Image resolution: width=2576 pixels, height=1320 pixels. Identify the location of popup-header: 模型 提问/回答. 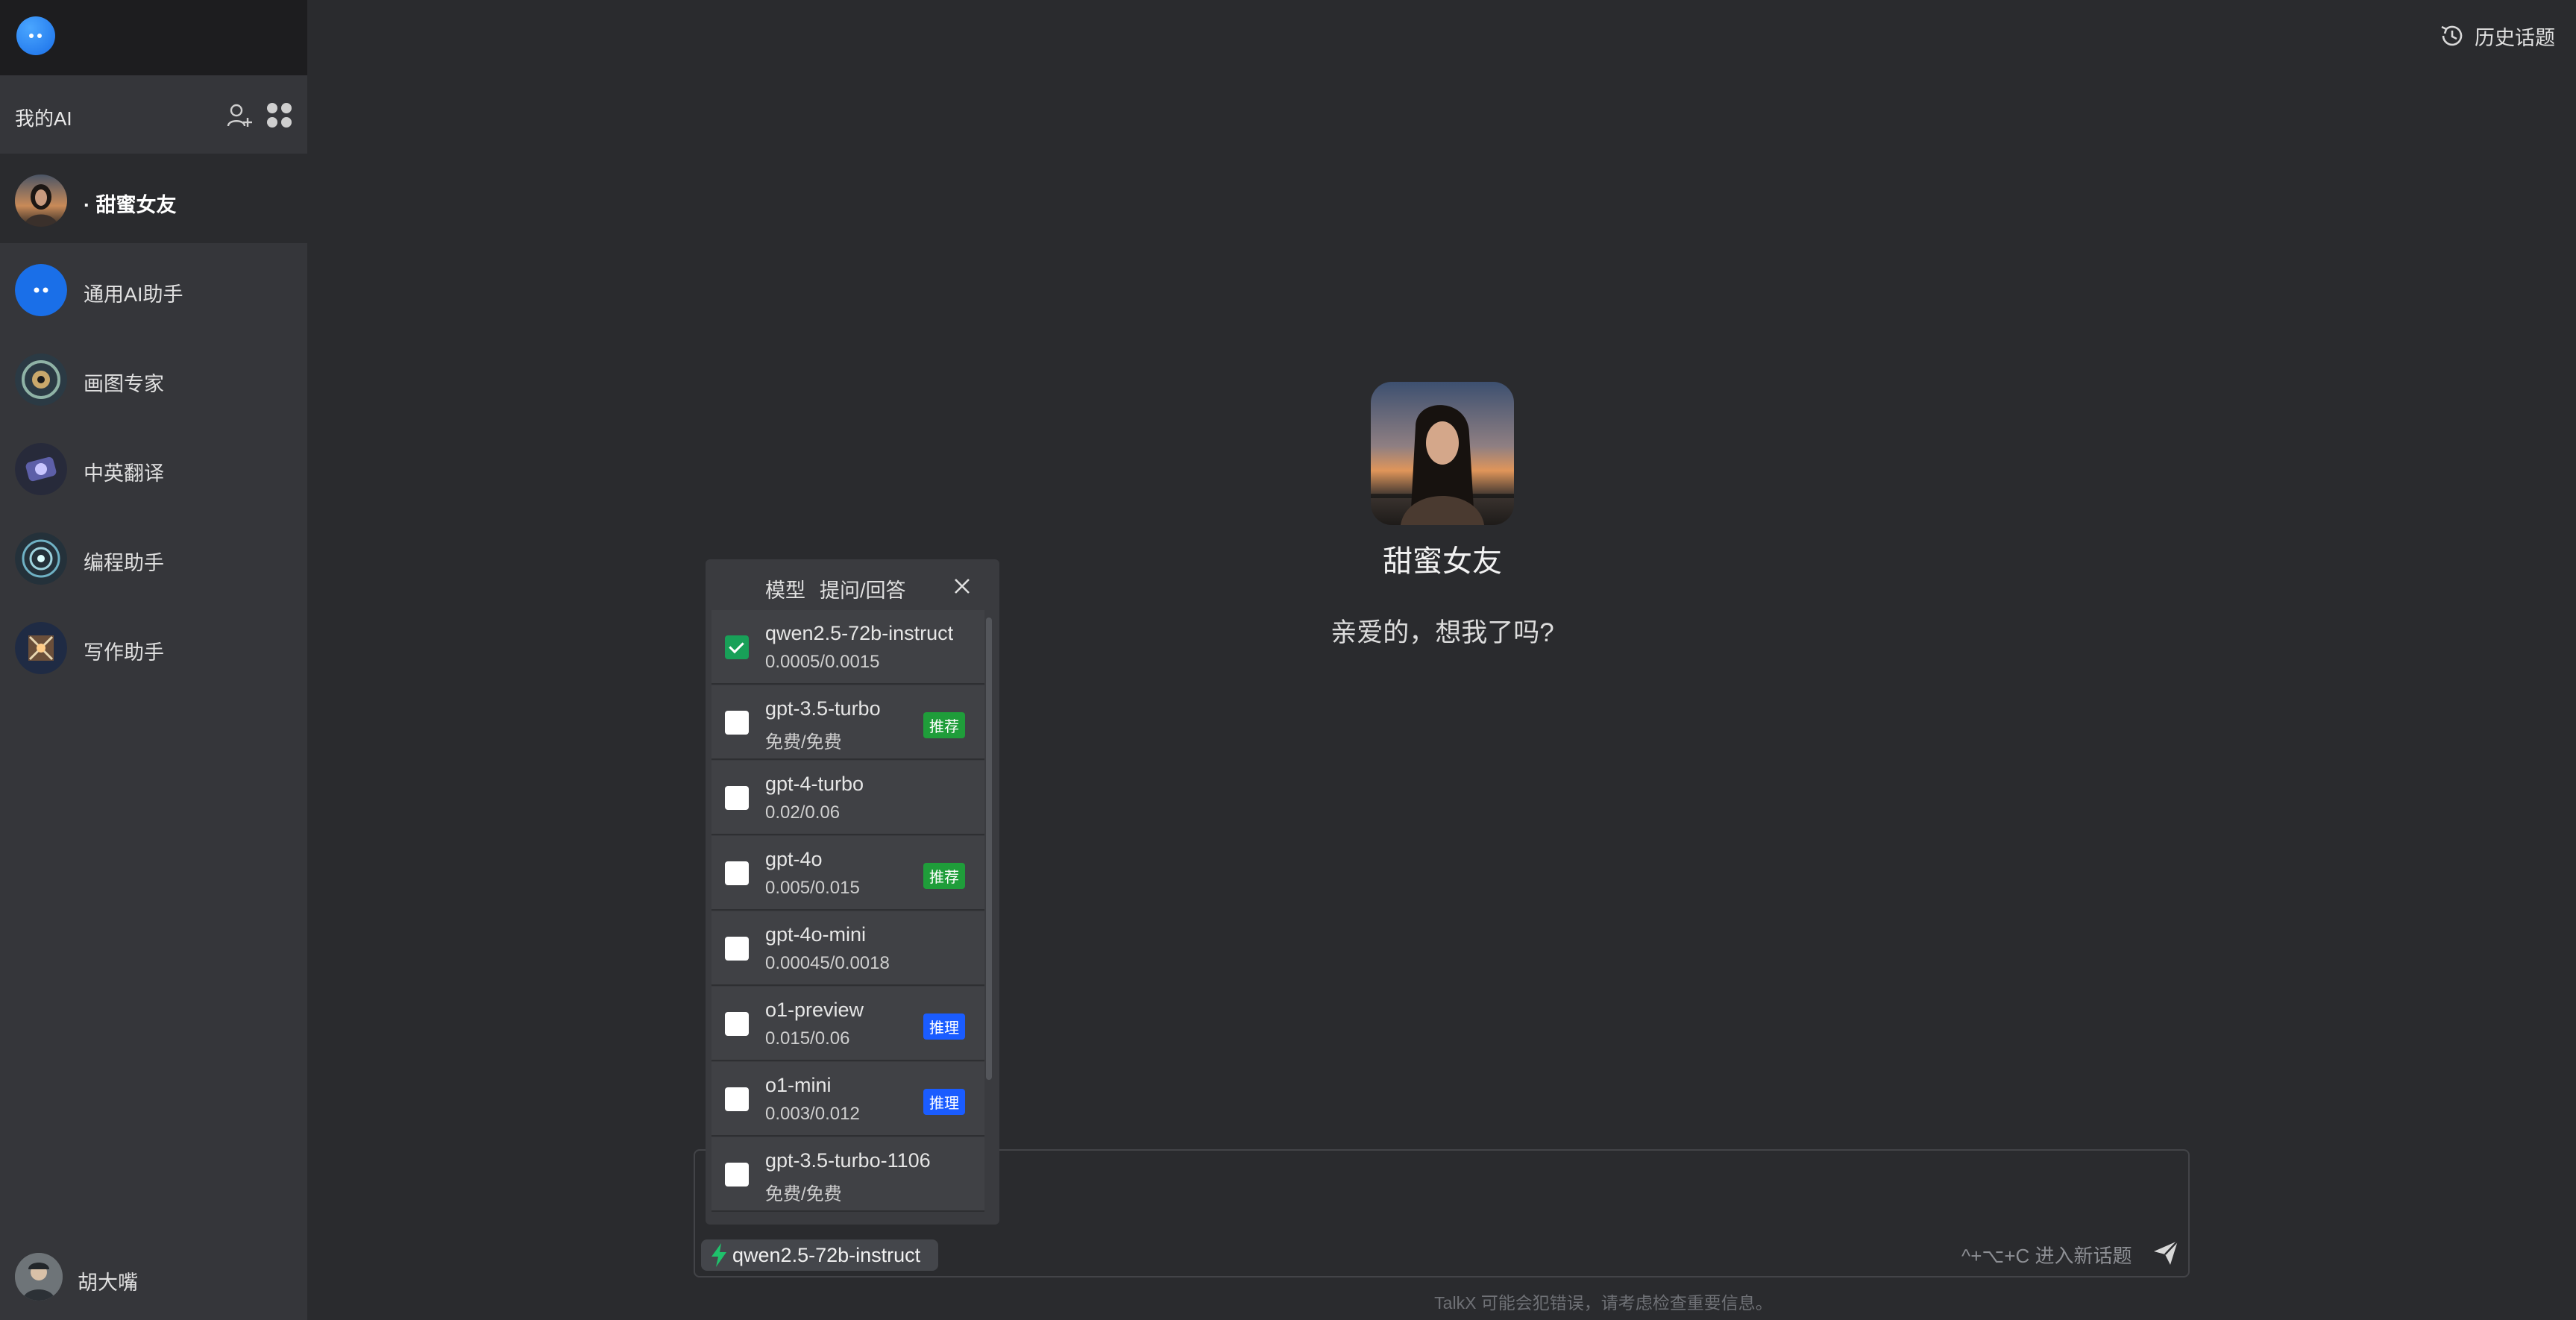
(853, 584).